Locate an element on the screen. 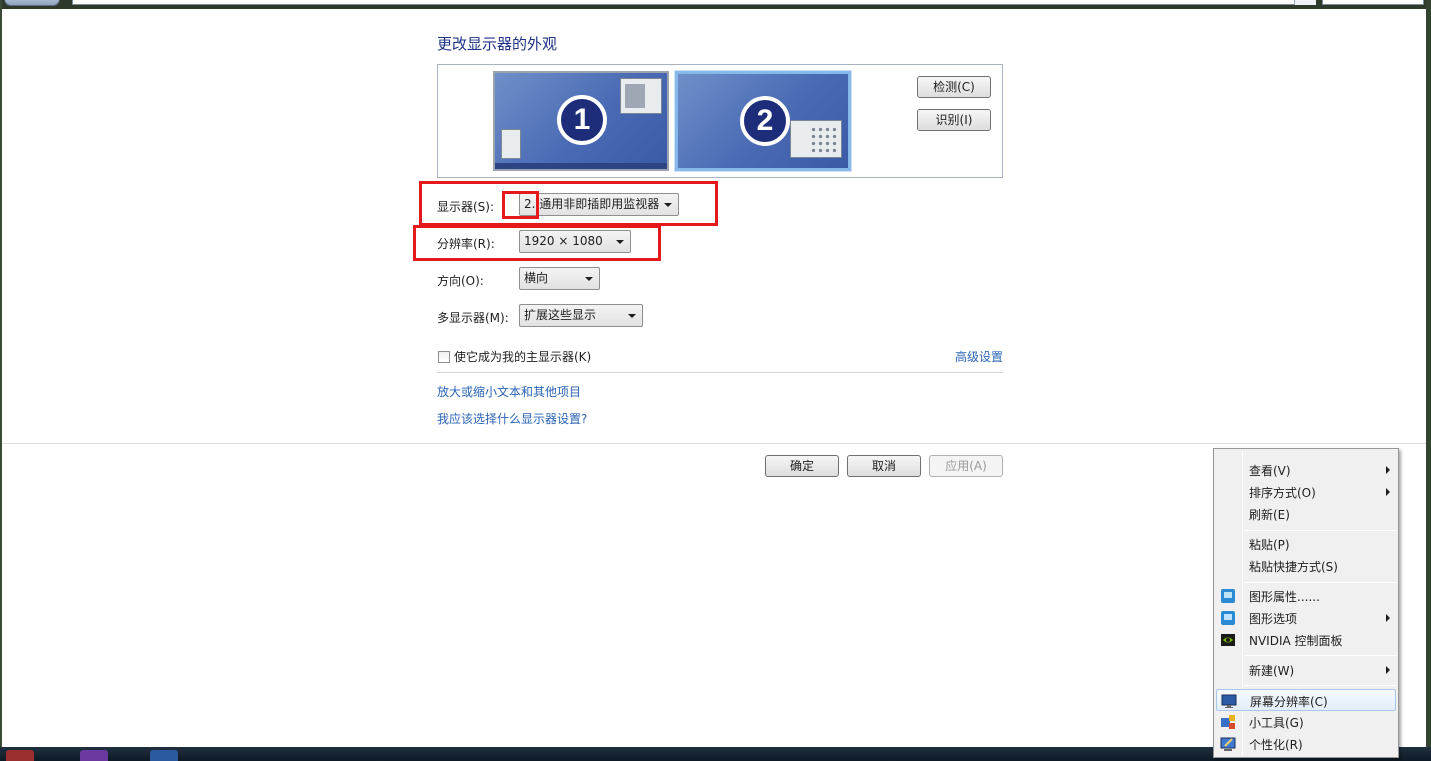 The width and height of the screenshot is (1431, 761). monitor-2-number: 2 is located at coordinates (765, 121).